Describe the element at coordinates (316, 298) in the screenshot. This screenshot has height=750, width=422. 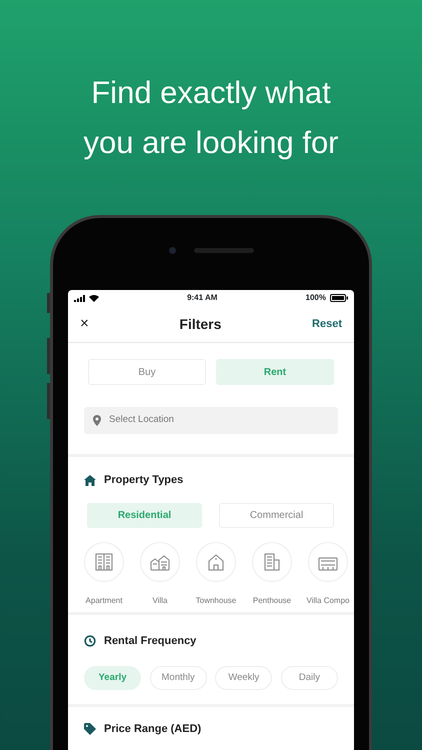
I see `battery-percent: 100%` at that location.